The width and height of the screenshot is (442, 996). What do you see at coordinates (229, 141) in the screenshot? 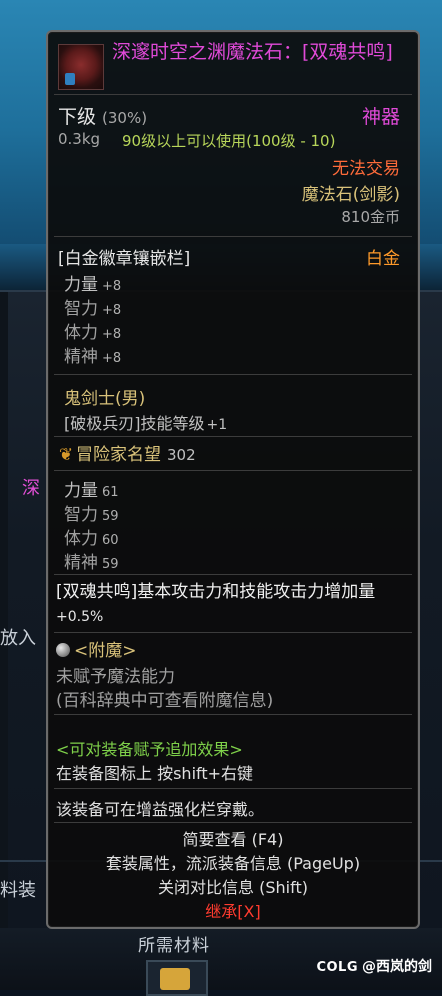
I see `level-requirement: 90级以上可以使用(100级 - 10)` at bounding box center [229, 141].